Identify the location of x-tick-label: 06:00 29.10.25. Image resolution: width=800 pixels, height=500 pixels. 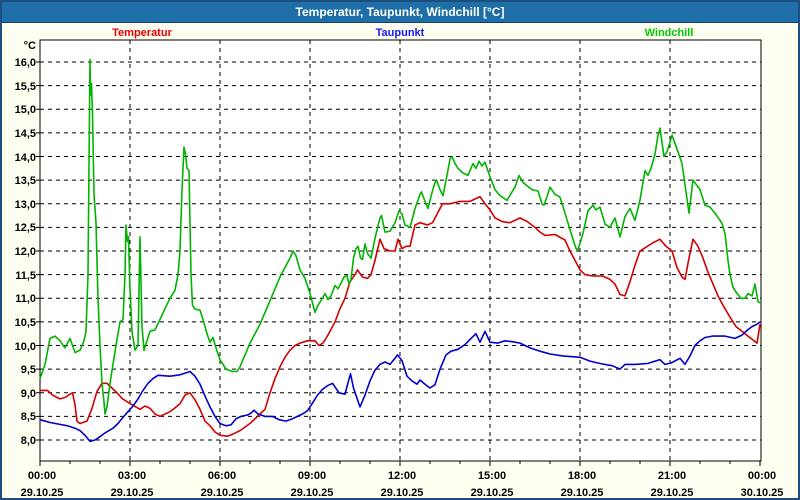
(222, 484).